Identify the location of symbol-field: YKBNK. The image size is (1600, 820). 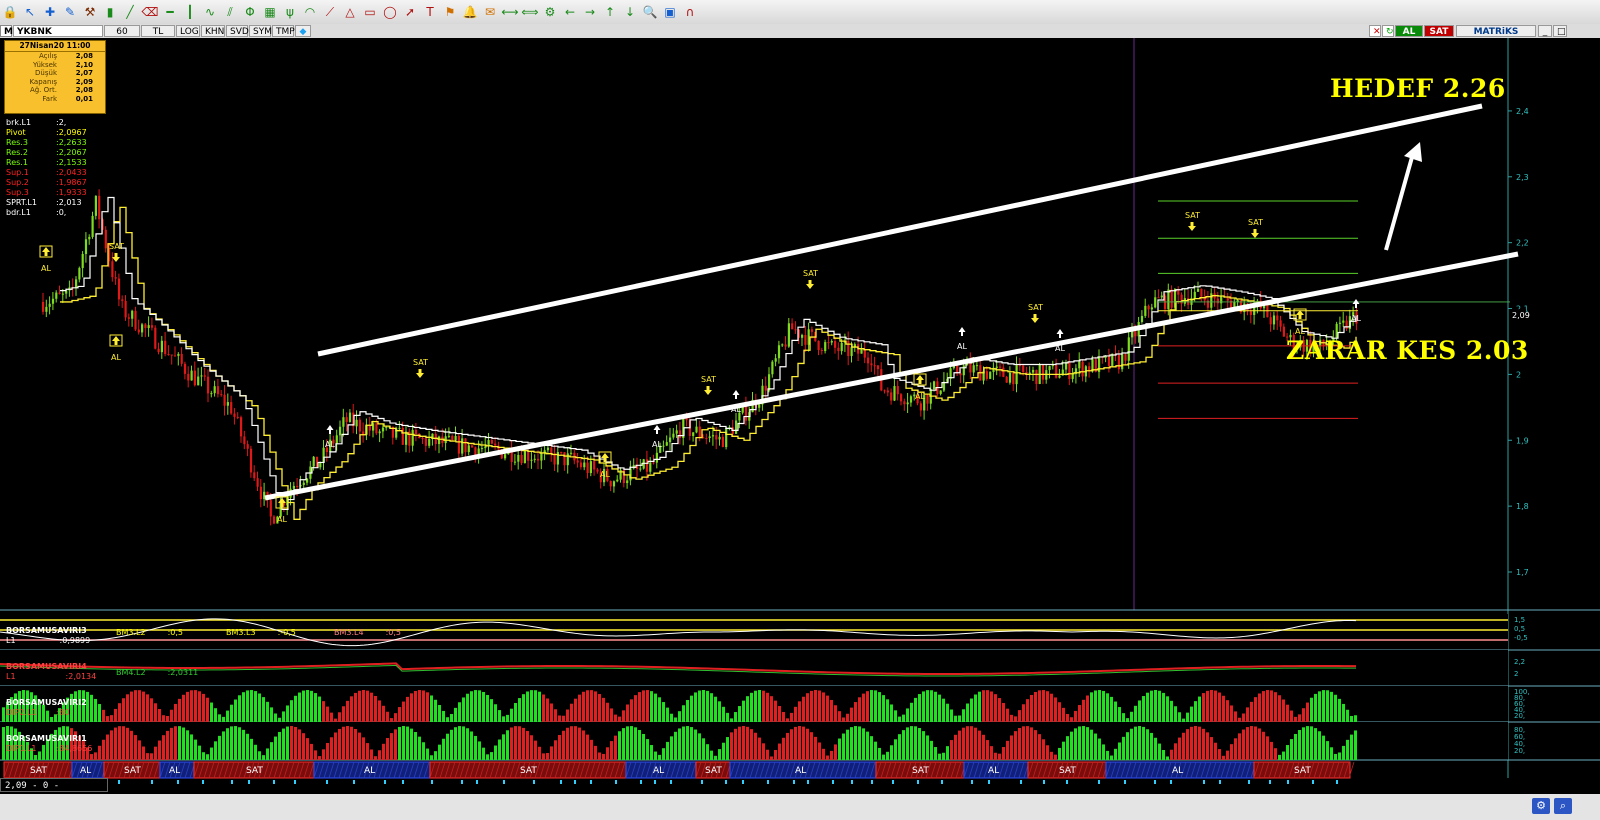
(58, 31).